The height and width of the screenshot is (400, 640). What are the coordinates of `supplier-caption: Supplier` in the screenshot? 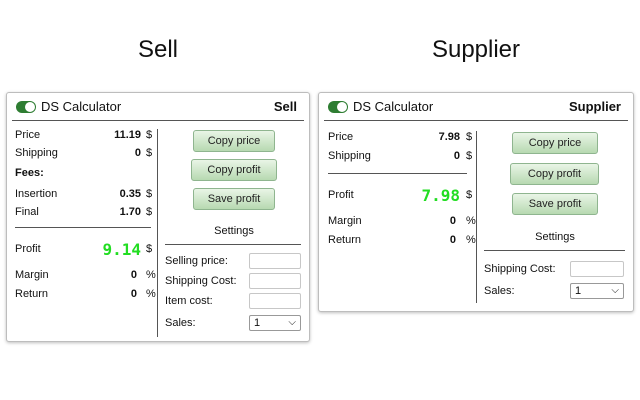 It's located at (476, 49).